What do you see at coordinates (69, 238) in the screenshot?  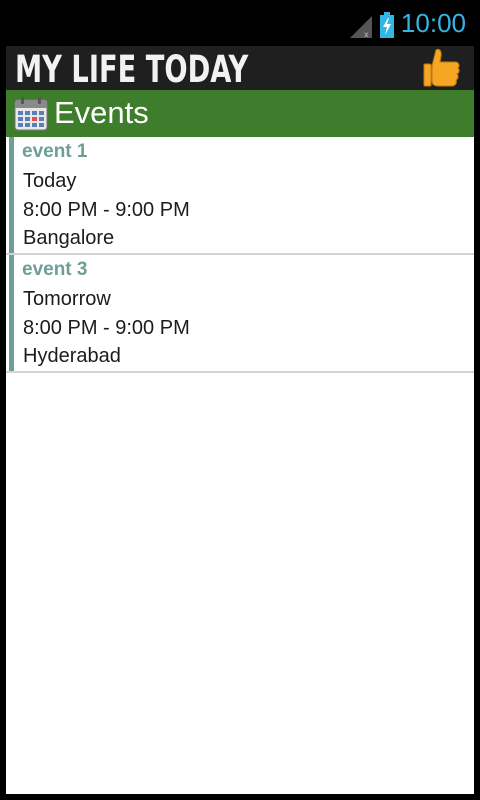 I see `event-location: Bangalore` at bounding box center [69, 238].